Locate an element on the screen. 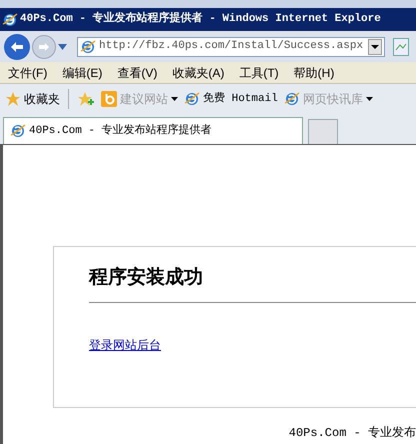 This screenshot has height=444, width=416. menu-item: 收藏夹(A) is located at coordinates (198, 73).